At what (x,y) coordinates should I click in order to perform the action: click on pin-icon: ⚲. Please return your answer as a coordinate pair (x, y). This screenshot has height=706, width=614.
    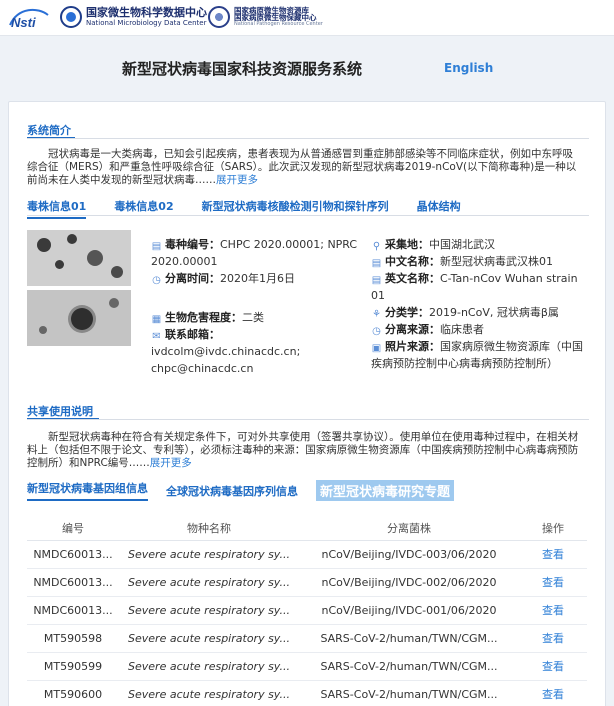
    Looking at the image, I should click on (376, 246).